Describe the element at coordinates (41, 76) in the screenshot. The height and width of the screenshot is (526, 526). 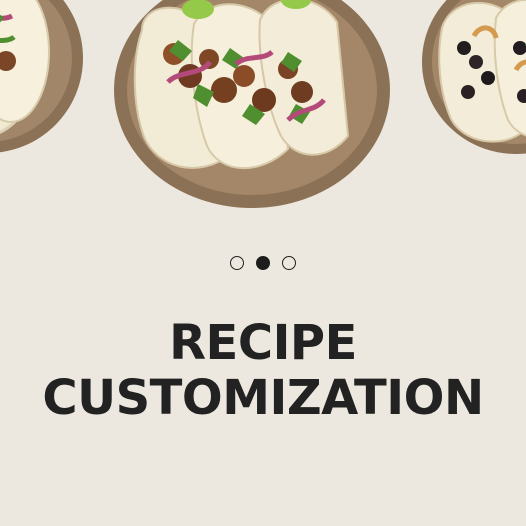
I see `tacos-plate-image` at that location.